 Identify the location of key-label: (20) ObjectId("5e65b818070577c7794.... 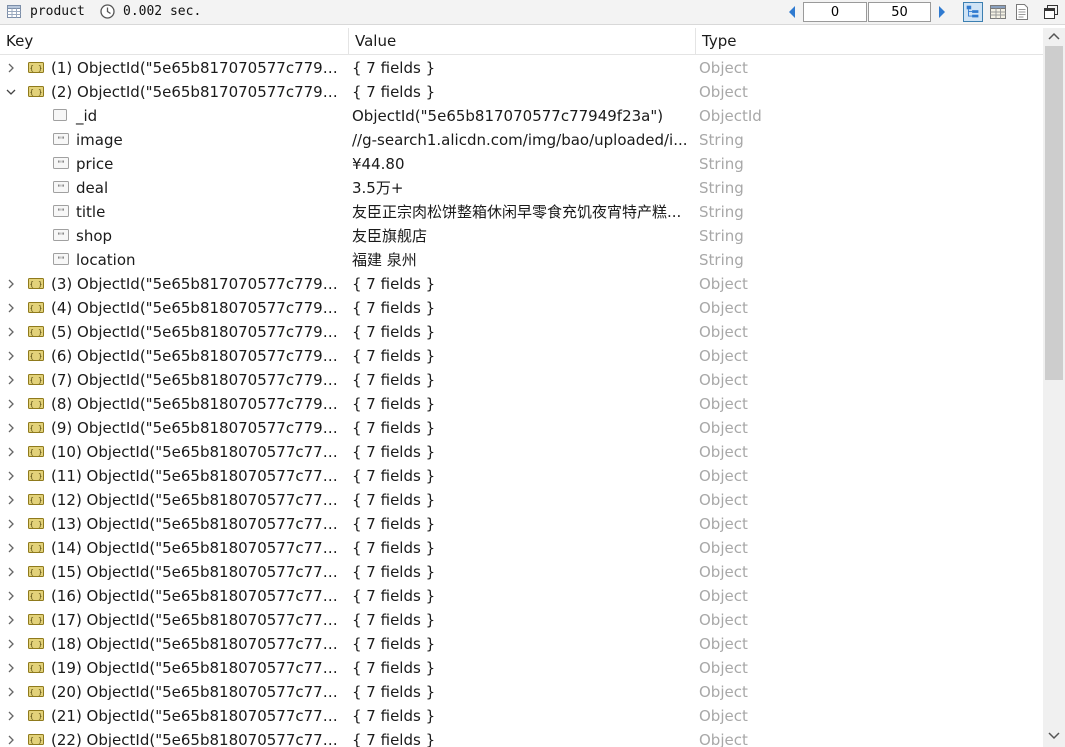
(197, 692).